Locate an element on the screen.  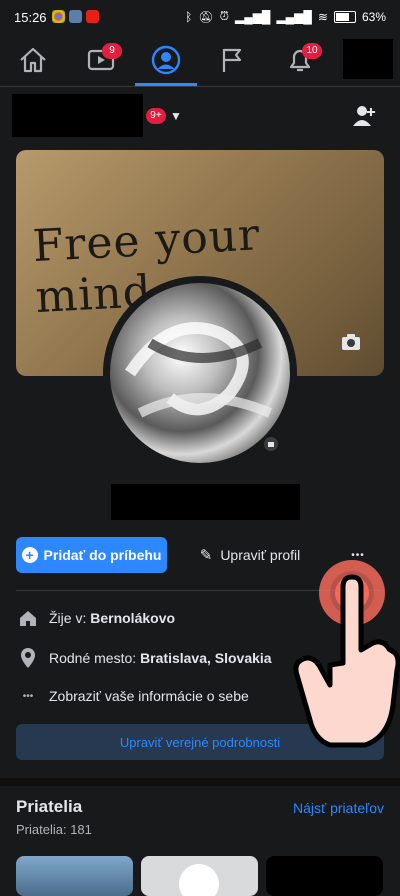
wifi-icon: ≋ is located at coordinates (322, 16).